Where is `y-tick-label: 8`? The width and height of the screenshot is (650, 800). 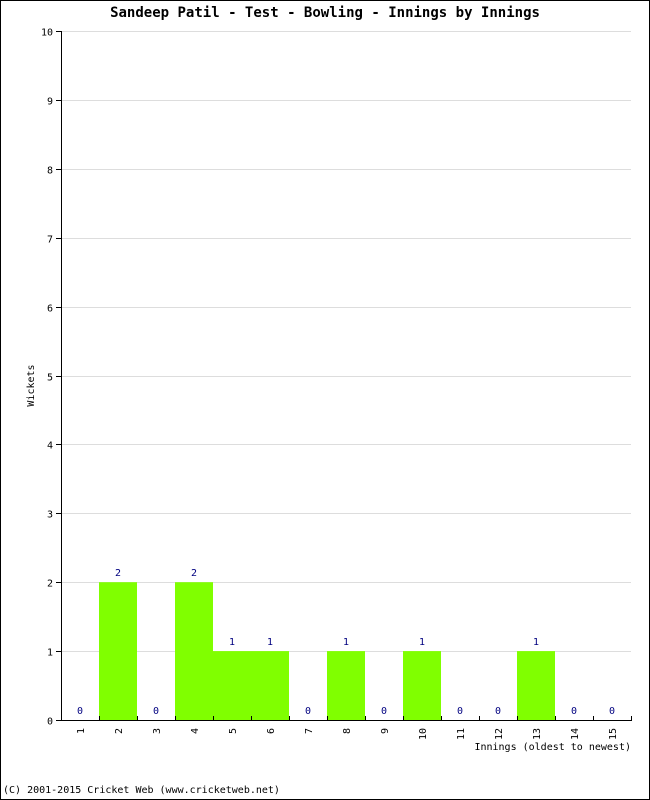
y-tick-label: 8 is located at coordinates (50, 171).